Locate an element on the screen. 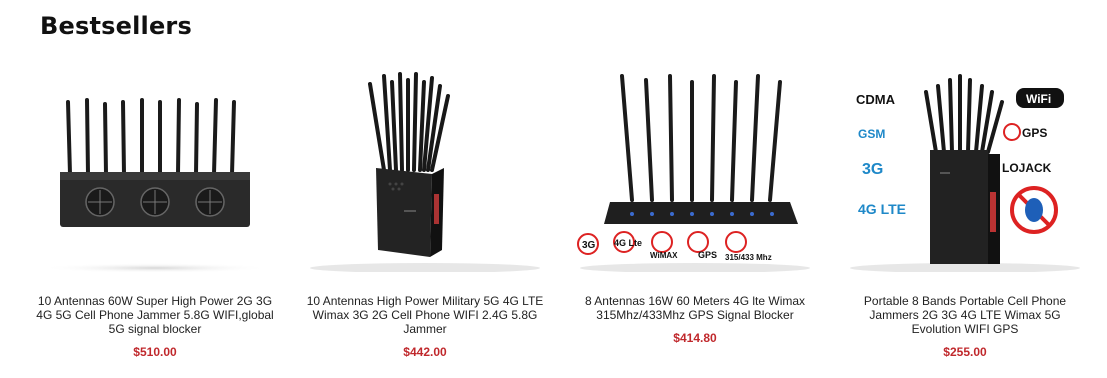 This screenshot has height=378, width=1107. product-price: $414.80 is located at coordinates (695, 338).